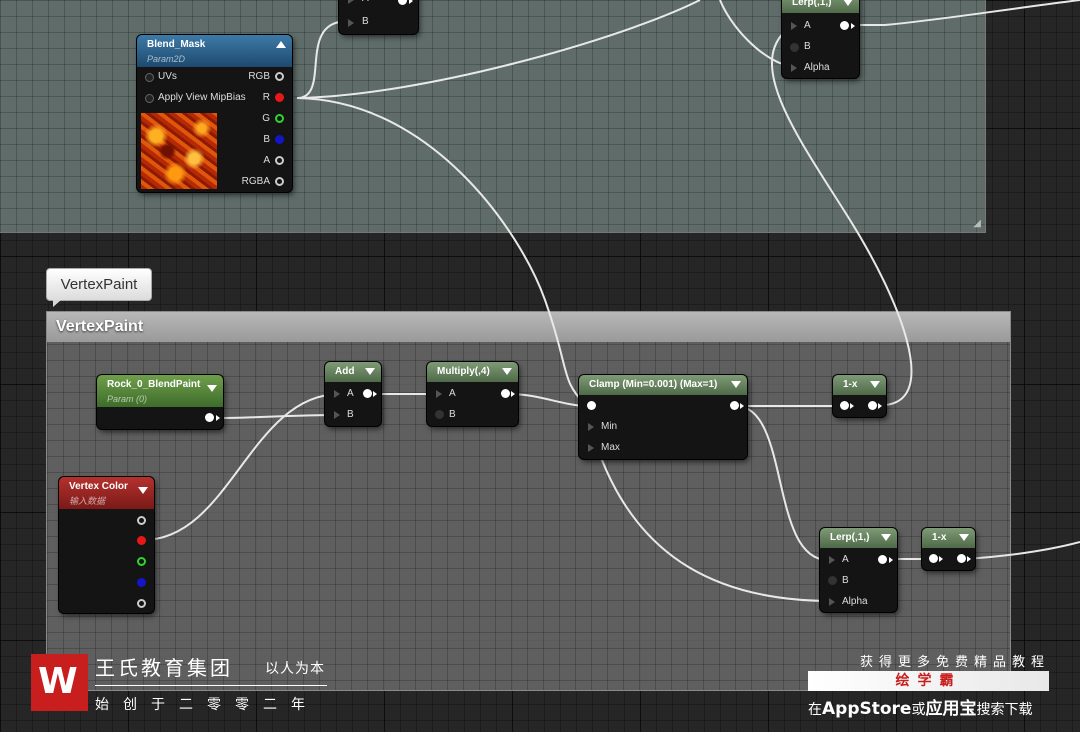  I want to click on company-logo-icon: W, so click(59, 682).